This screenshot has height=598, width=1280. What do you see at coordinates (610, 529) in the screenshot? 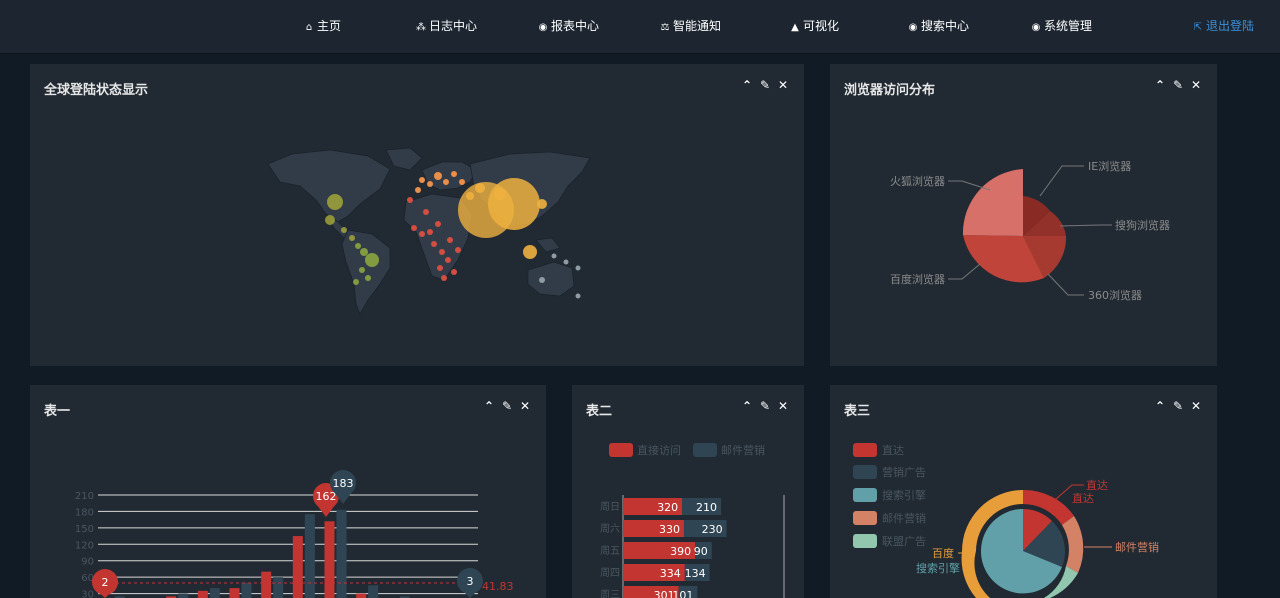
I see `category-label: 周六` at bounding box center [610, 529].